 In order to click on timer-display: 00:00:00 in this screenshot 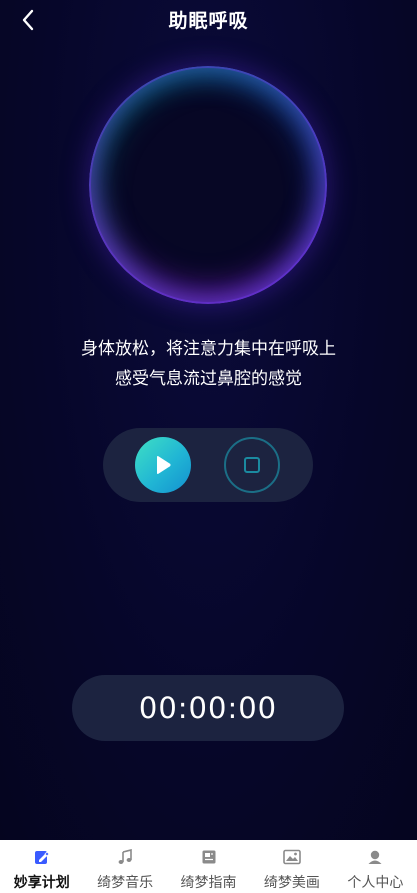, I will do `click(208, 708)`.